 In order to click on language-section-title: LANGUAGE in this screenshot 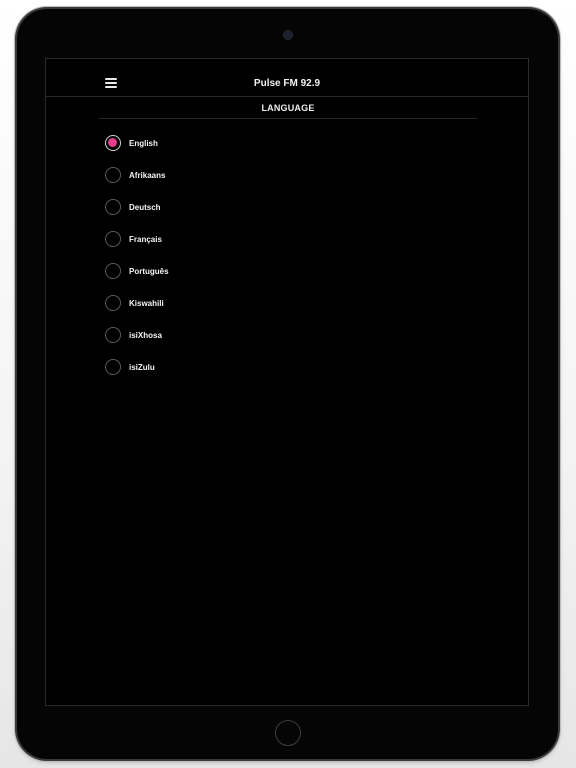, I will do `click(288, 108)`.